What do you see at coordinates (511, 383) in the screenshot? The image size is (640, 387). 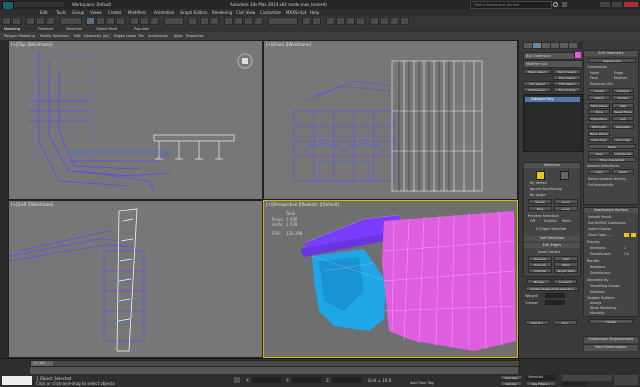 I see `set-key-button: Set Key` at bounding box center [511, 383].